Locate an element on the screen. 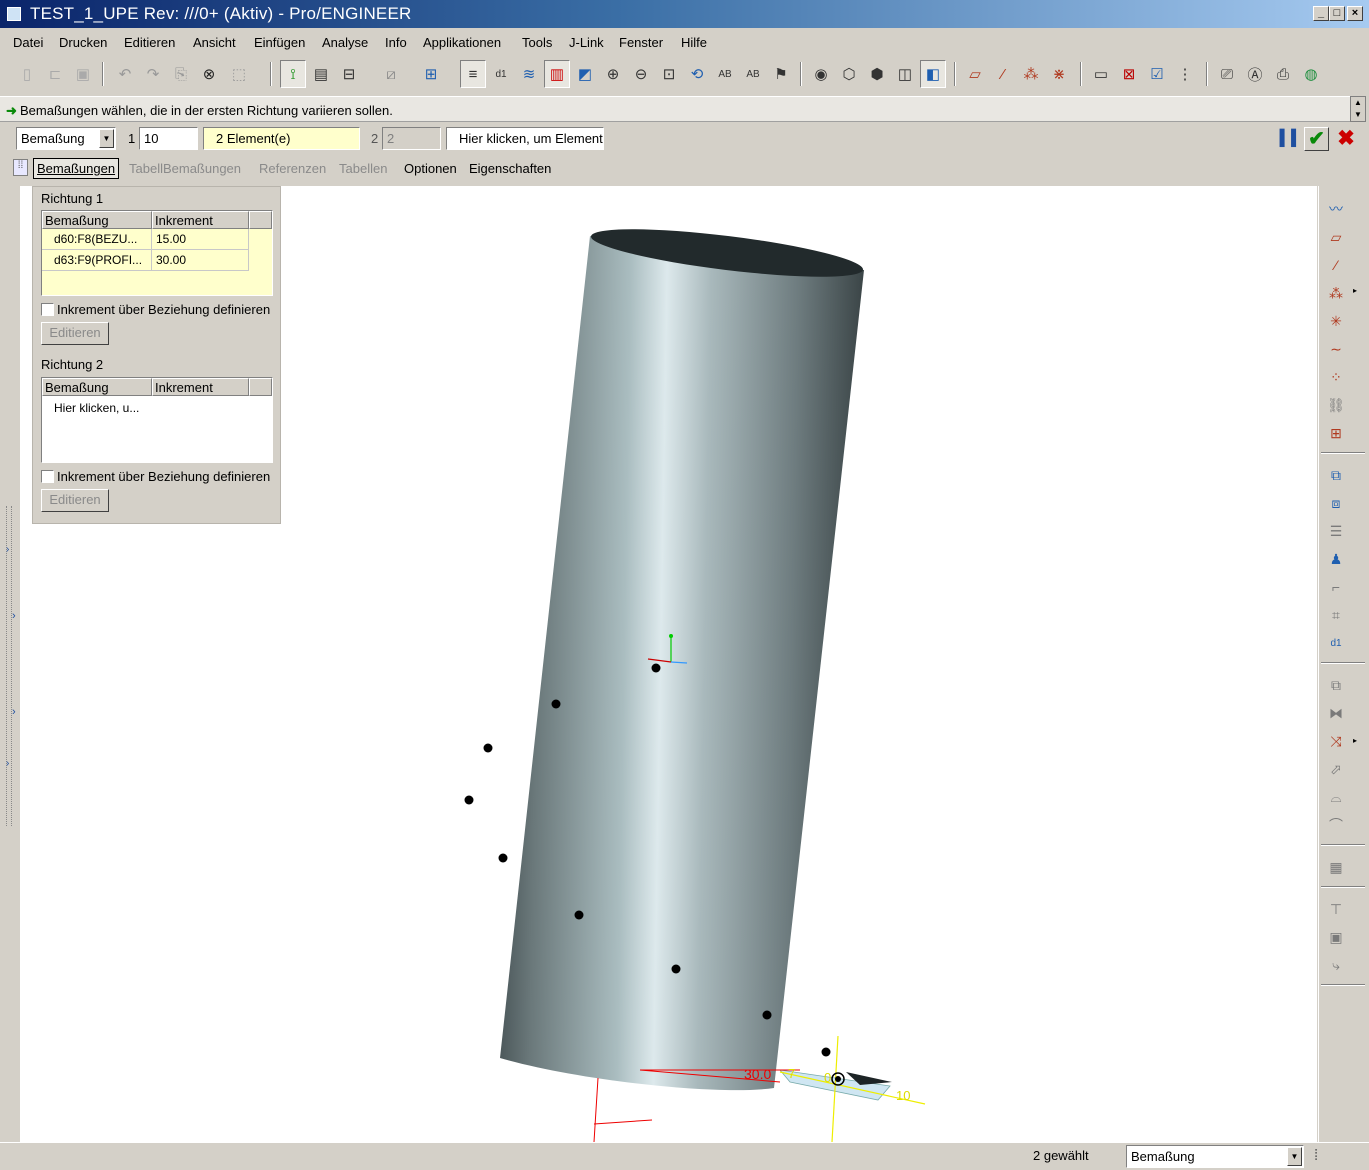  camera-icon: ⎚ is located at coordinates (1227, 74).